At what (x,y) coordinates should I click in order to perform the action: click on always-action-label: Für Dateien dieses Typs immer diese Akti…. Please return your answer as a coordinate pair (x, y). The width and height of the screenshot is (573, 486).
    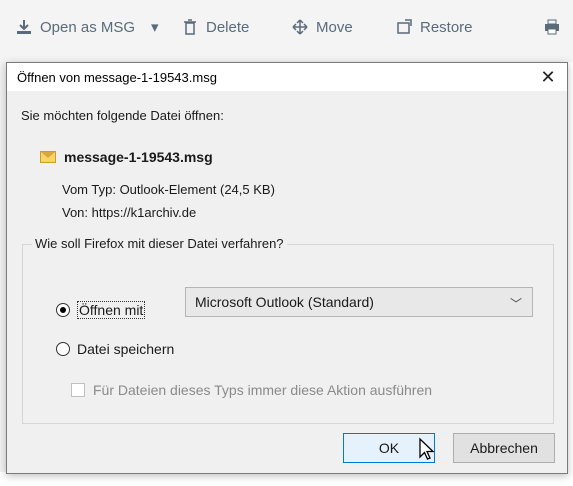
    Looking at the image, I should click on (263, 390).